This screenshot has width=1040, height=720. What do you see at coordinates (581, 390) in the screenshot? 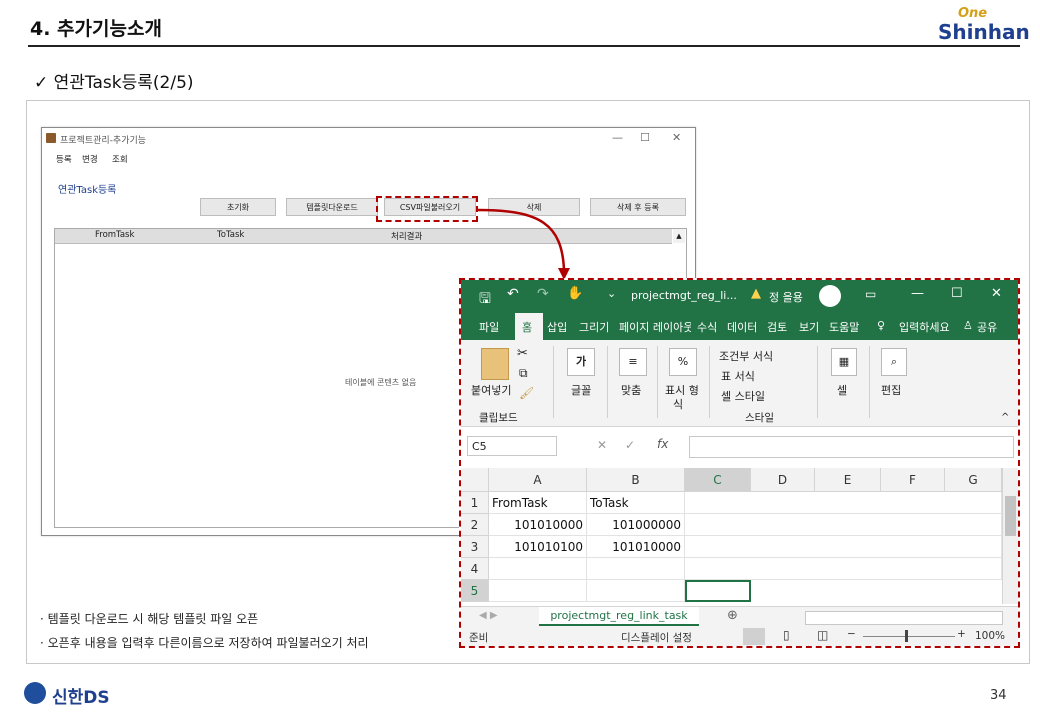
I see `font-button: 글꼴` at bounding box center [581, 390].